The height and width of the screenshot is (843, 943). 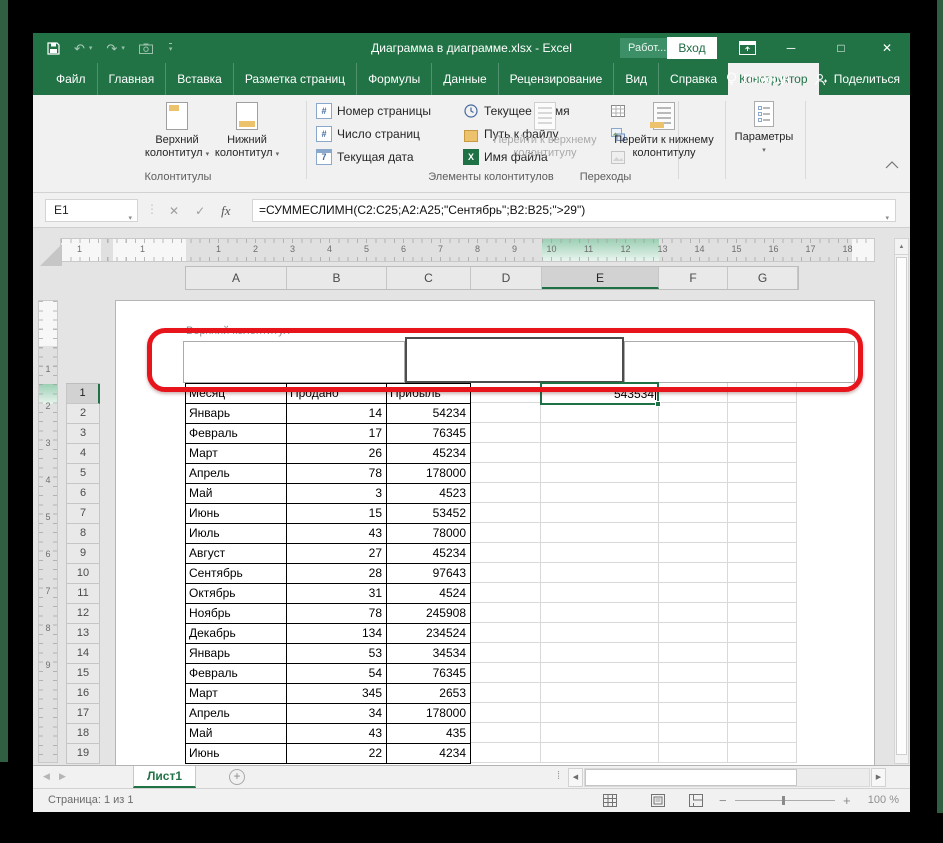 What do you see at coordinates (62, 776) in the screenshot?
I see `next-sheet-icon: ▶` at bounding box center [62, 776].